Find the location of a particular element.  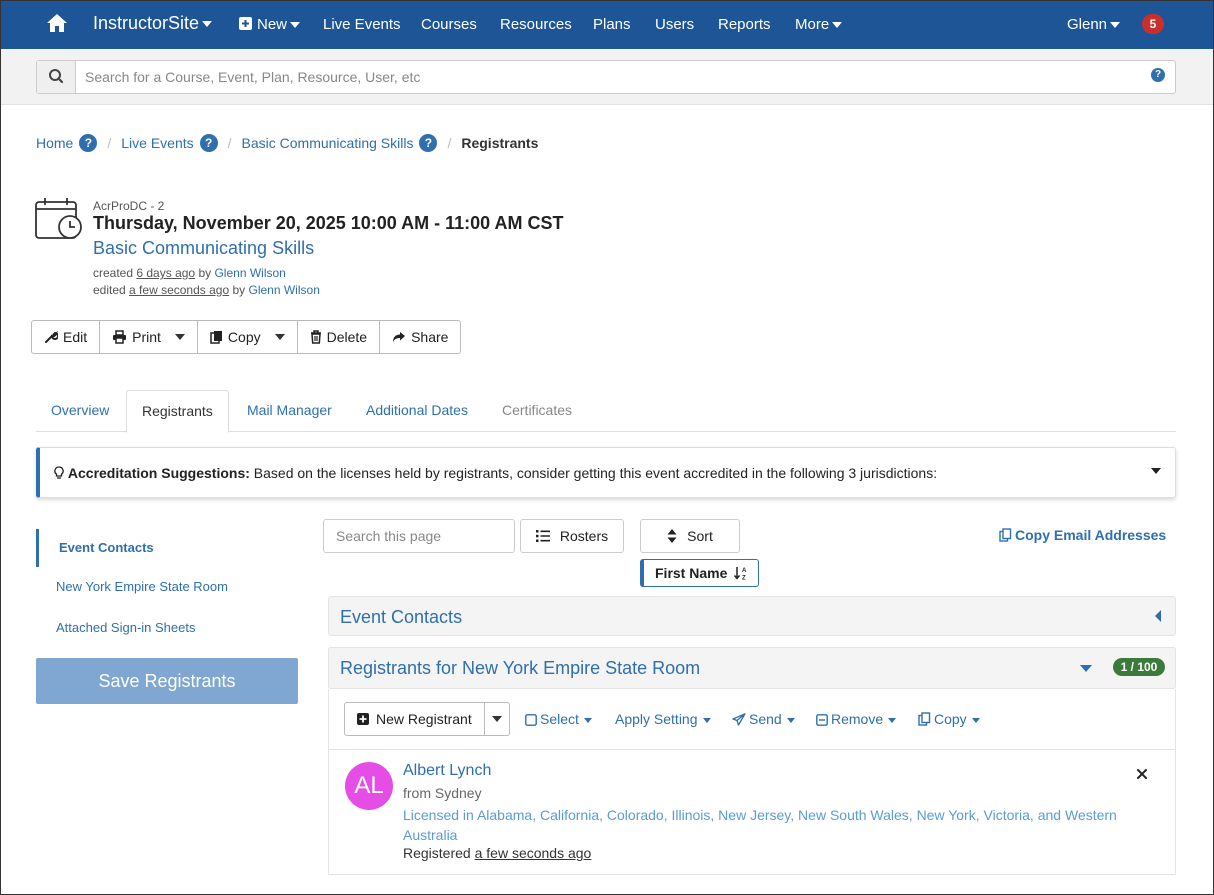

checkbox-icon is located at coordinates (531, 720).